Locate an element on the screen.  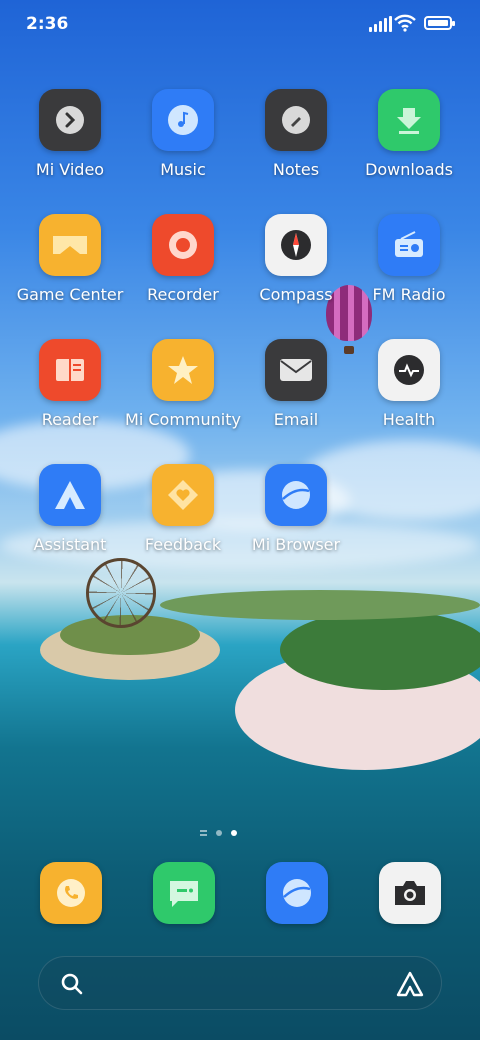
app-label: Music is located at coordinates (183, 169).